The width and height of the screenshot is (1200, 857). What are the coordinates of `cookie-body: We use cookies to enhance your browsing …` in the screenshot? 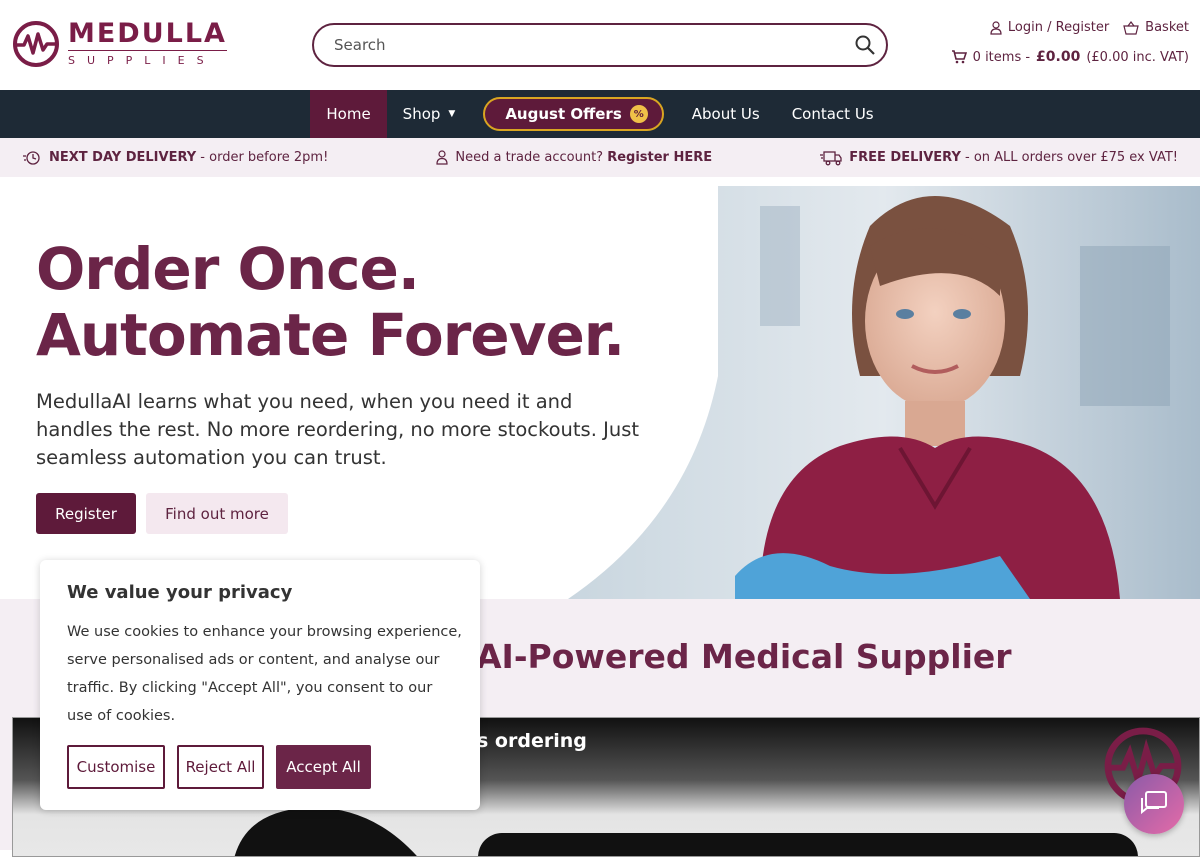 It's located at (264, 674).